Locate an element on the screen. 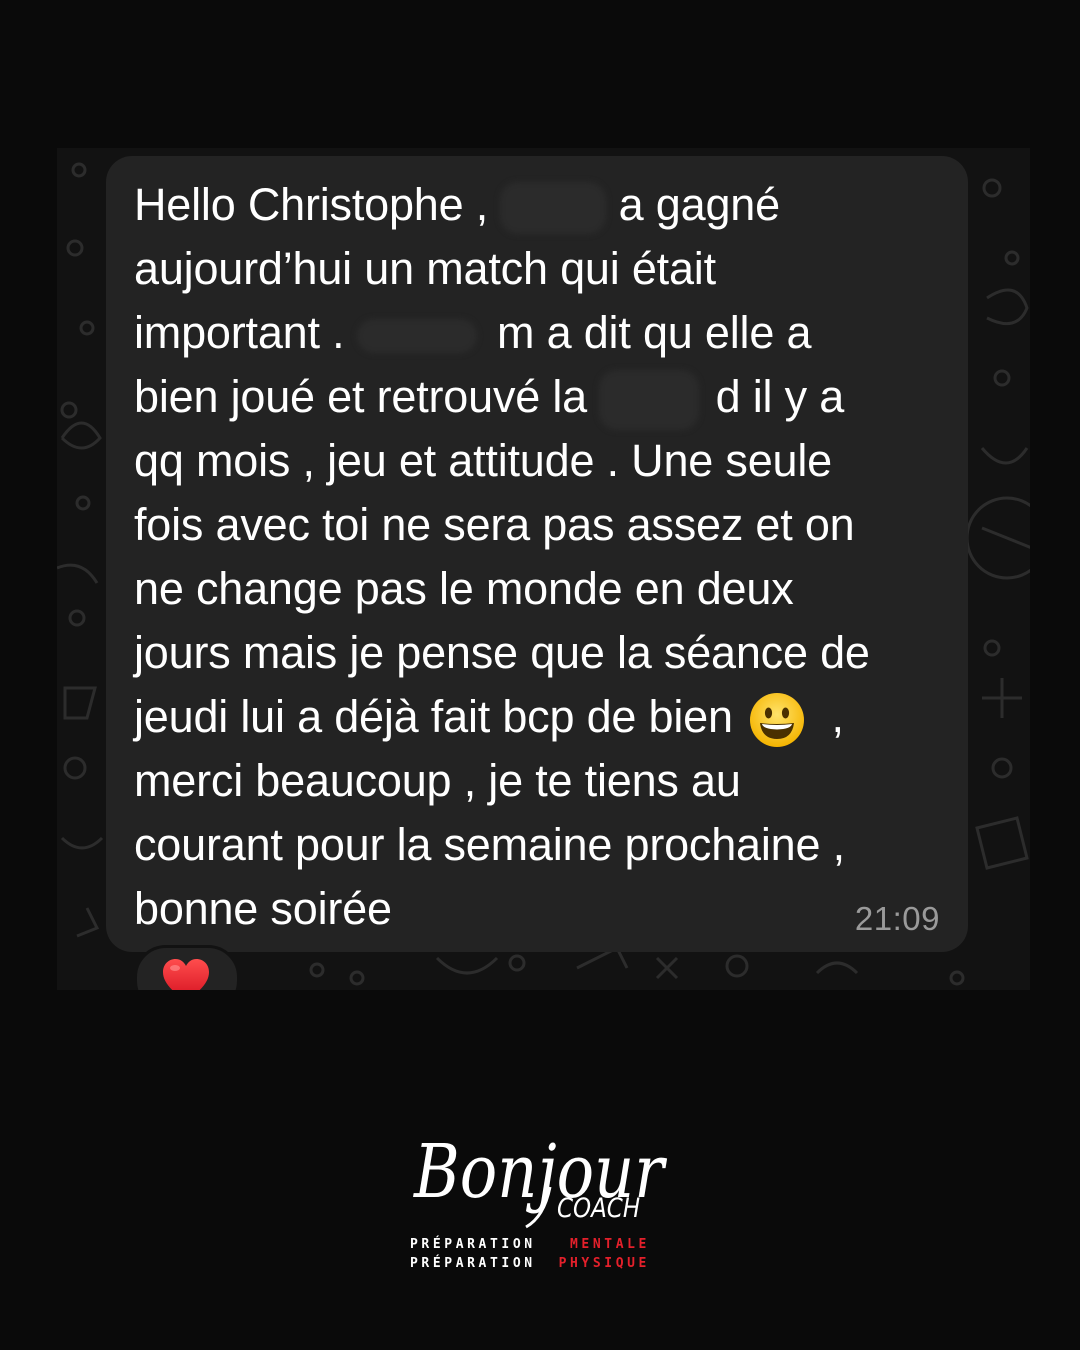 The image size is (1080, 1350). message-text-segment: bonne soirée is located at coordinates (263, 908).